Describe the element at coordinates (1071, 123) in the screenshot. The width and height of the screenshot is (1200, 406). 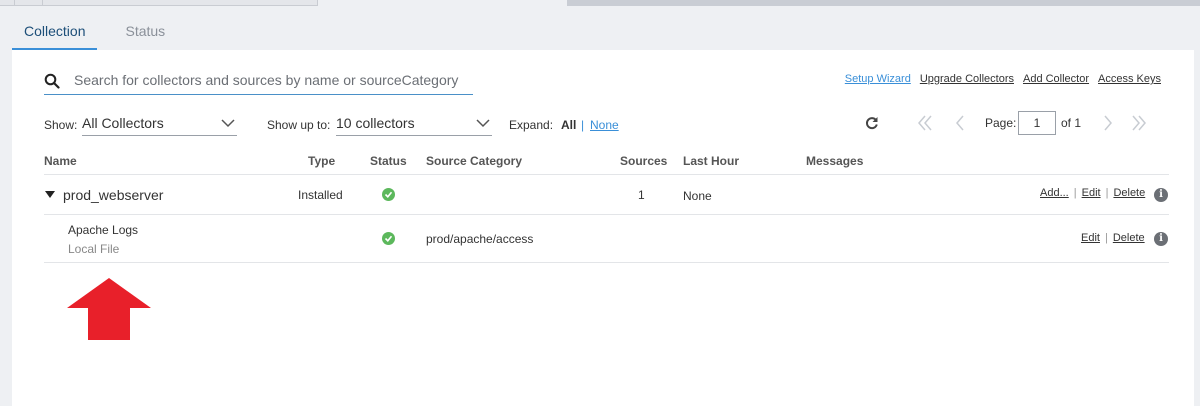
I see `page-of-label: of 1` at that location.